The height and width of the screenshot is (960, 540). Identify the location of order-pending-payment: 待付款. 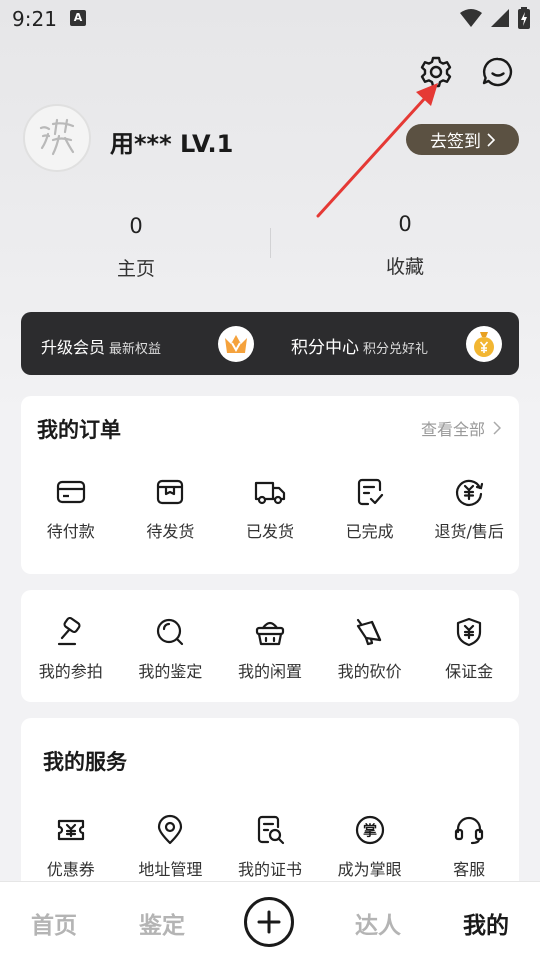
(71, 509).